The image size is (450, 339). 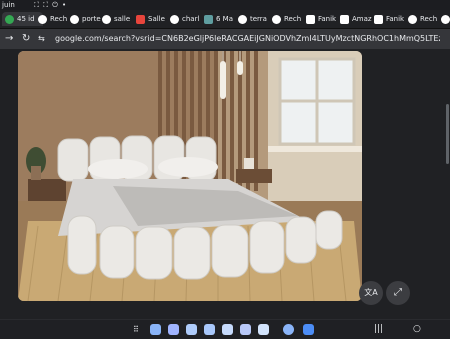 What do you see at coordinates (91, 19) in the screenshot?
I see `tab-label: porte` at bounding box center [91, 19].